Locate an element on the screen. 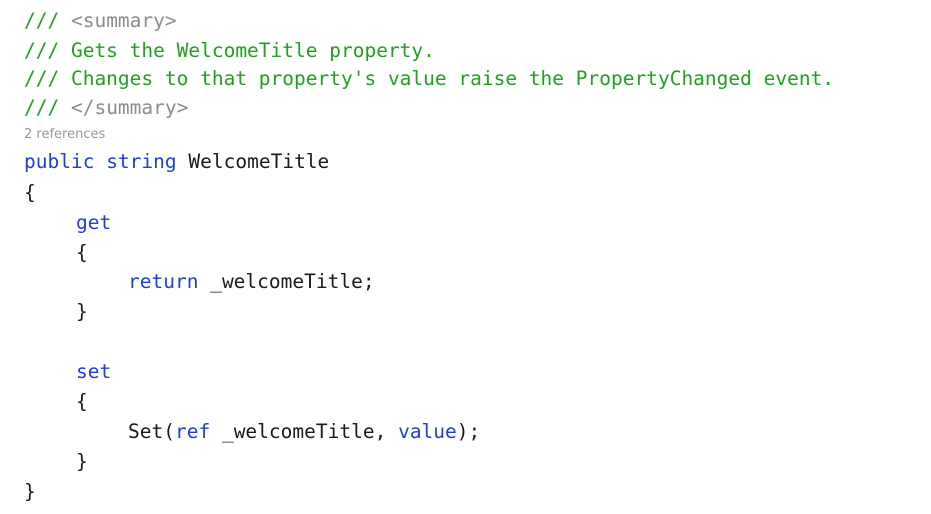  setter-close-brace: } is located at coordinates (82, 462).